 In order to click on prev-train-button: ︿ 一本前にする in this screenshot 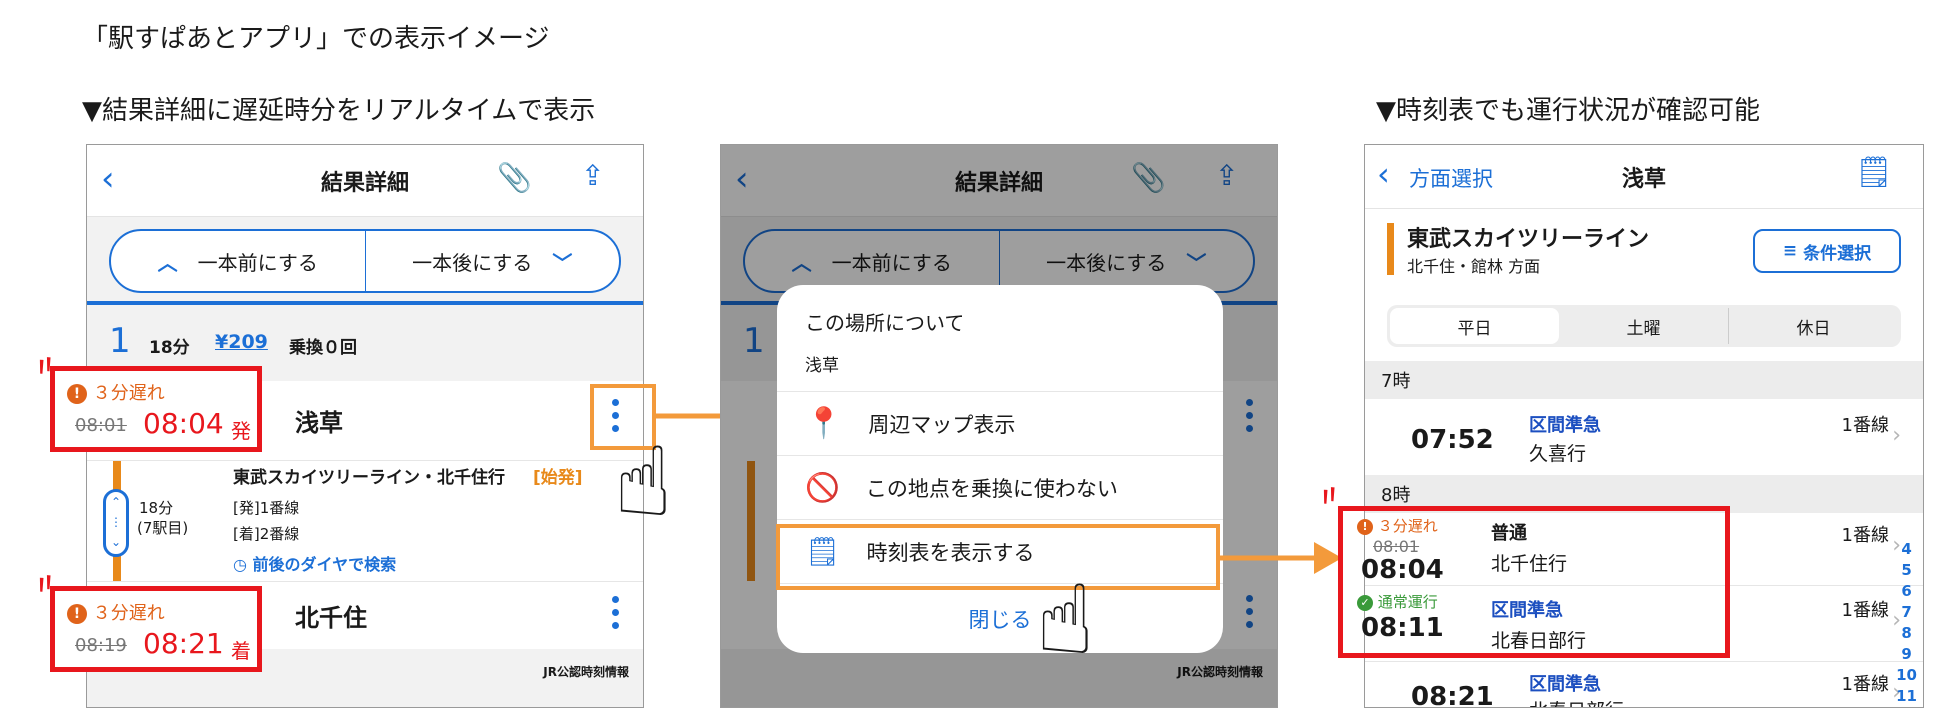, I will do `click(238, 261)`.